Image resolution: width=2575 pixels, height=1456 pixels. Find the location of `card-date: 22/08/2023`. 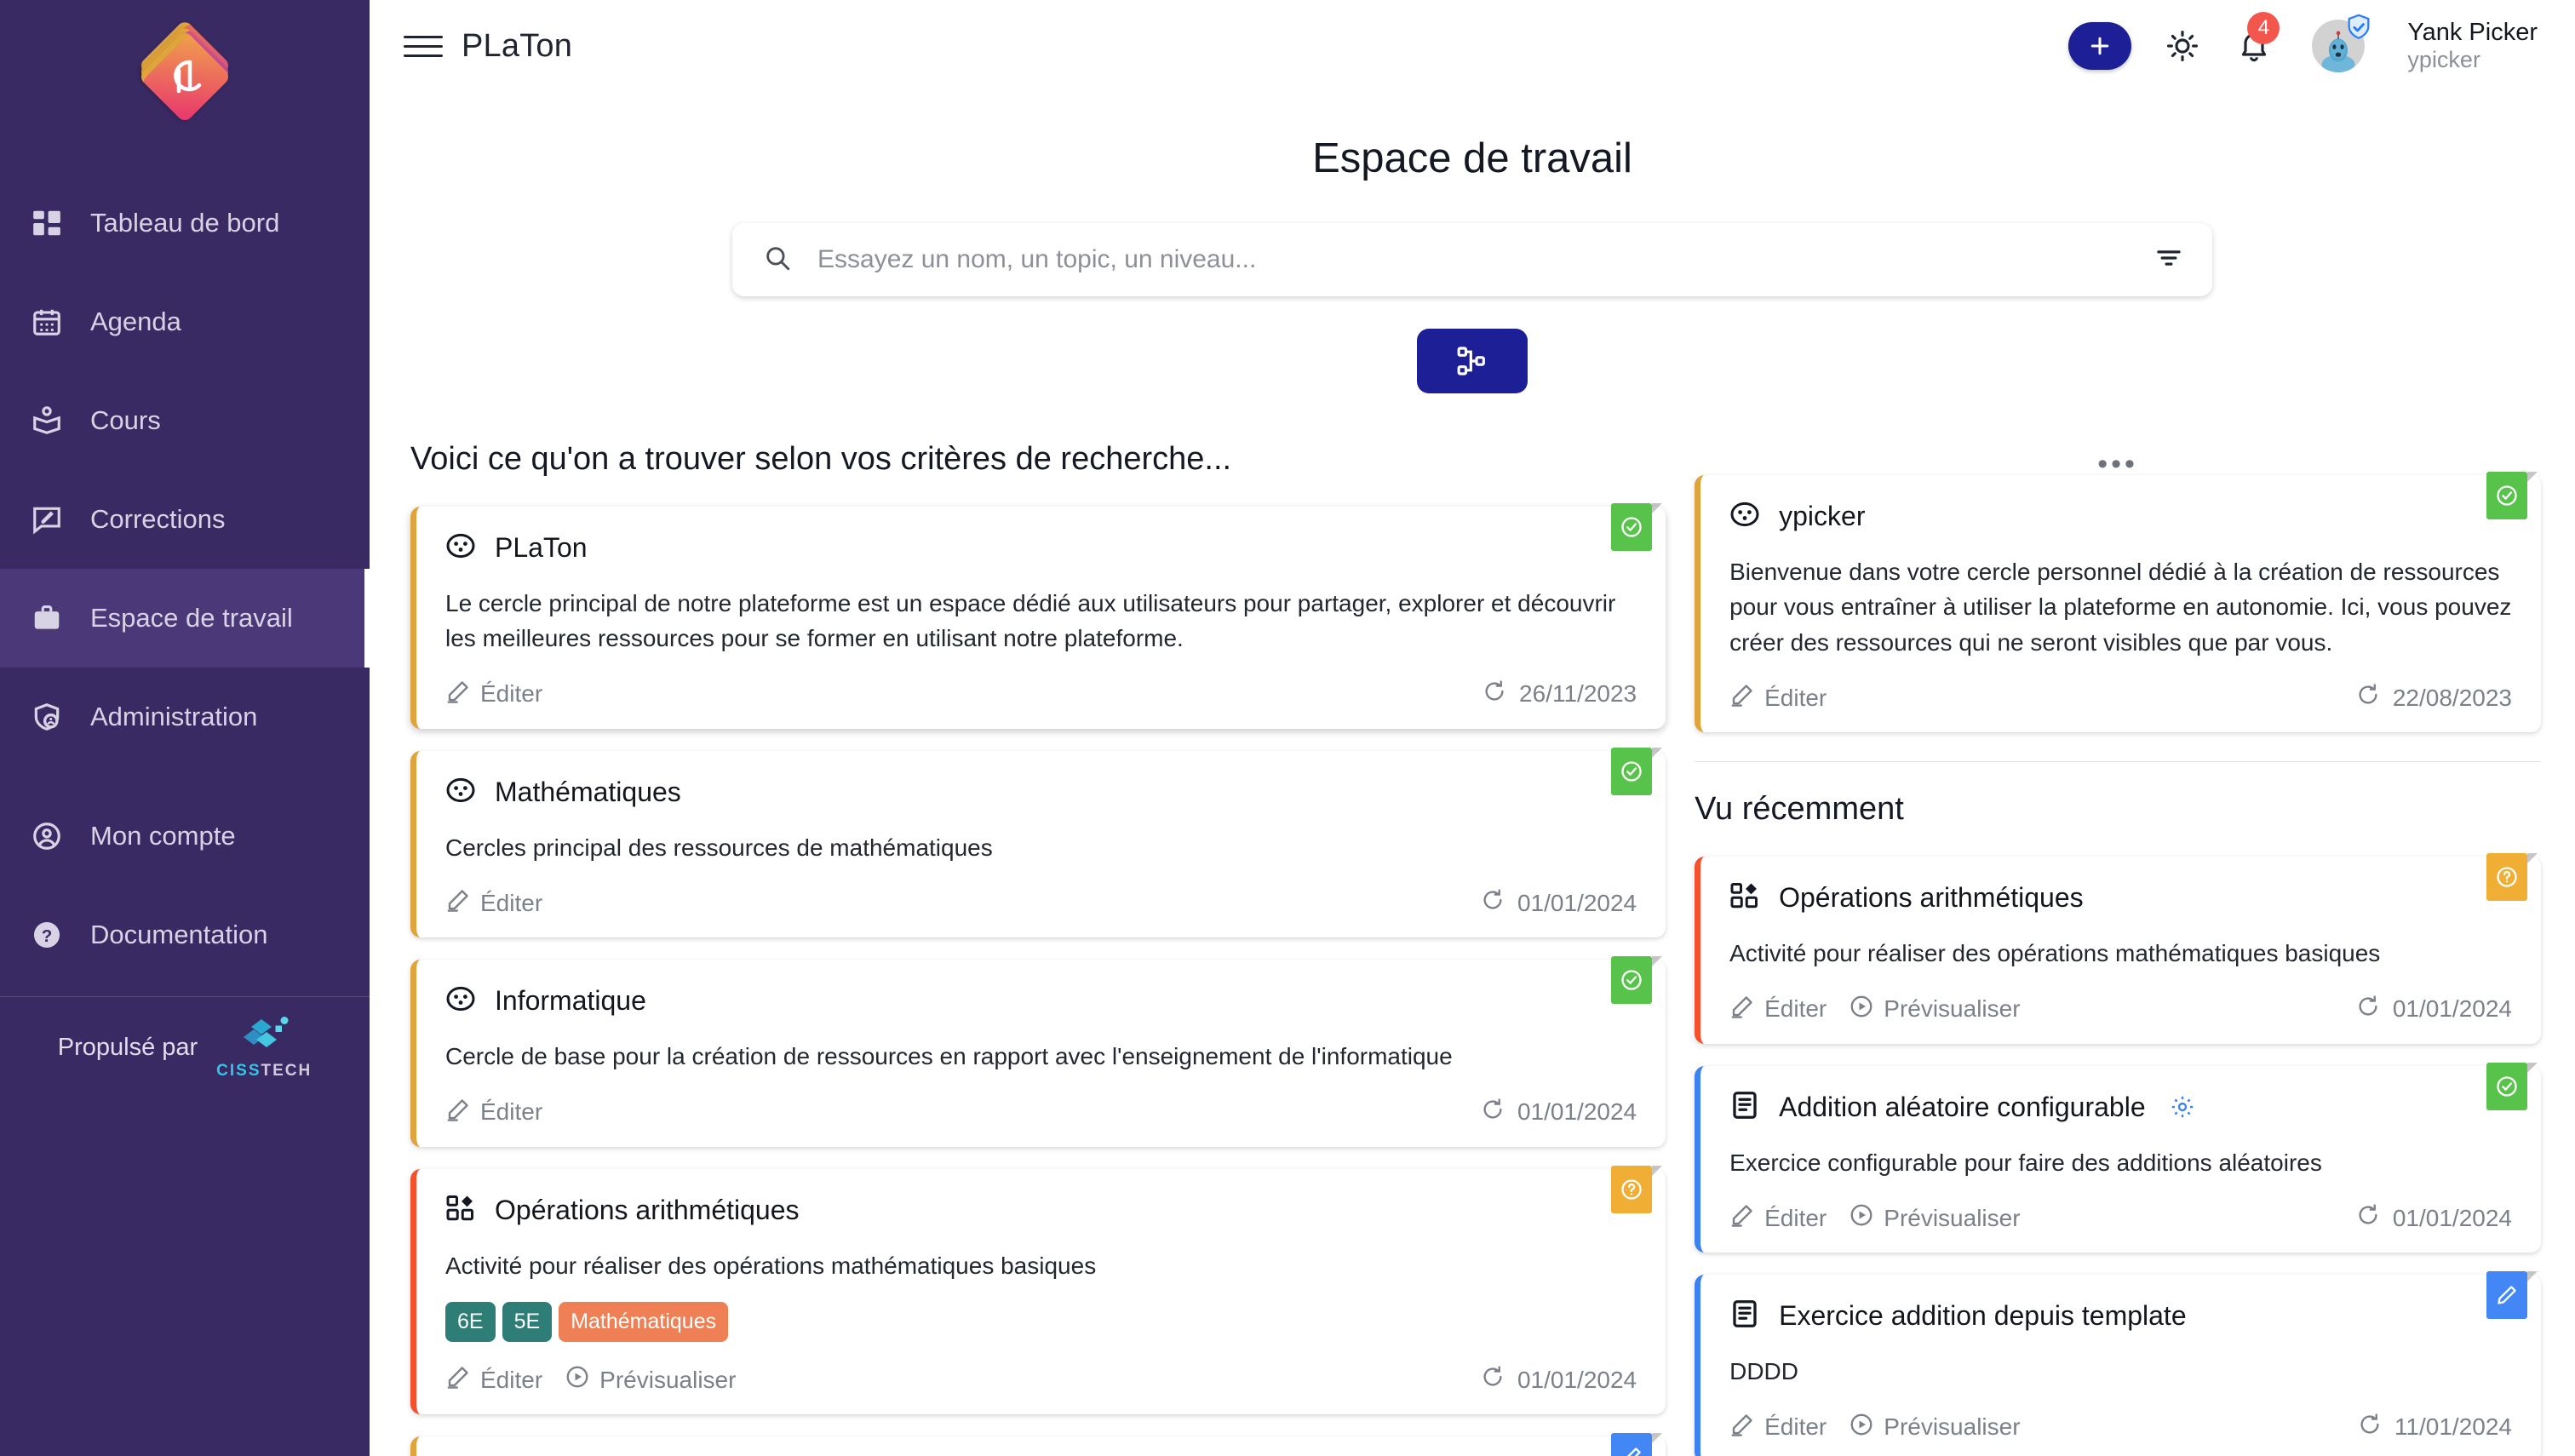

card-date: 22/08/2023 is located at coordinates (2433, 698).